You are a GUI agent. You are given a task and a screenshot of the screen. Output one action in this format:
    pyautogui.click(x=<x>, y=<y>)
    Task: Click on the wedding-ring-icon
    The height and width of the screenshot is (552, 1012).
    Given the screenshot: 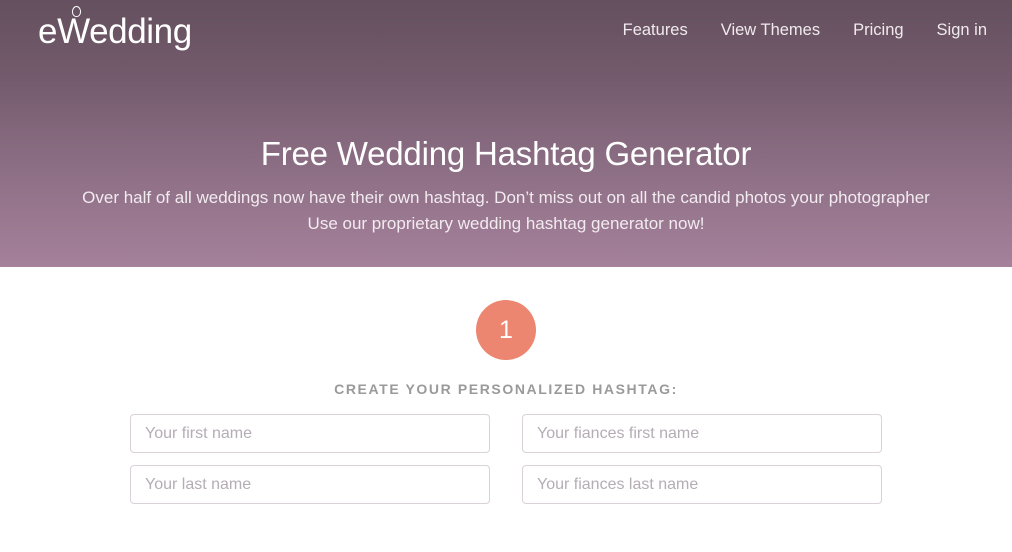 What is the action you would take?
    pyautogui.click(x=76, y=11)
    